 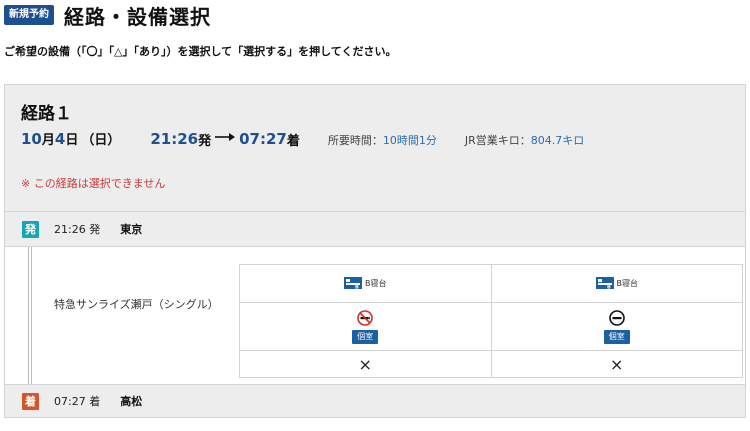 What do you see at coordinates (137, 16) in the screenshot?
I see `page-title: 経路・設備選択` at bounding box center [137, 16].